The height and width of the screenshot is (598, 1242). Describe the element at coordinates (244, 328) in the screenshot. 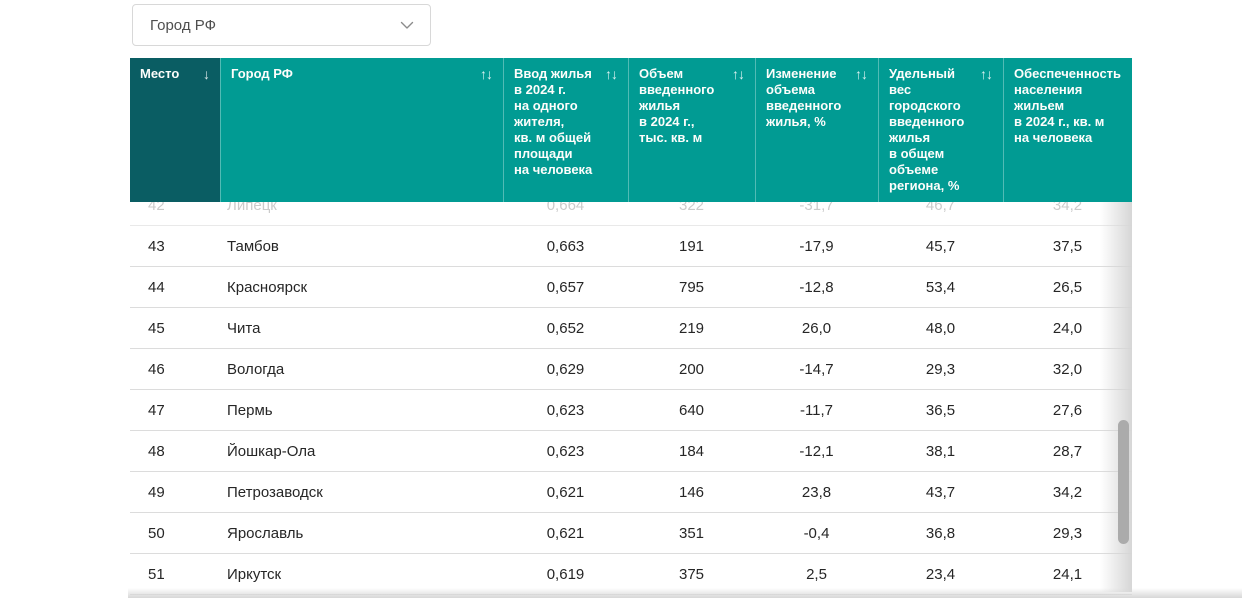

I see `cell-city: Чита` at that location.